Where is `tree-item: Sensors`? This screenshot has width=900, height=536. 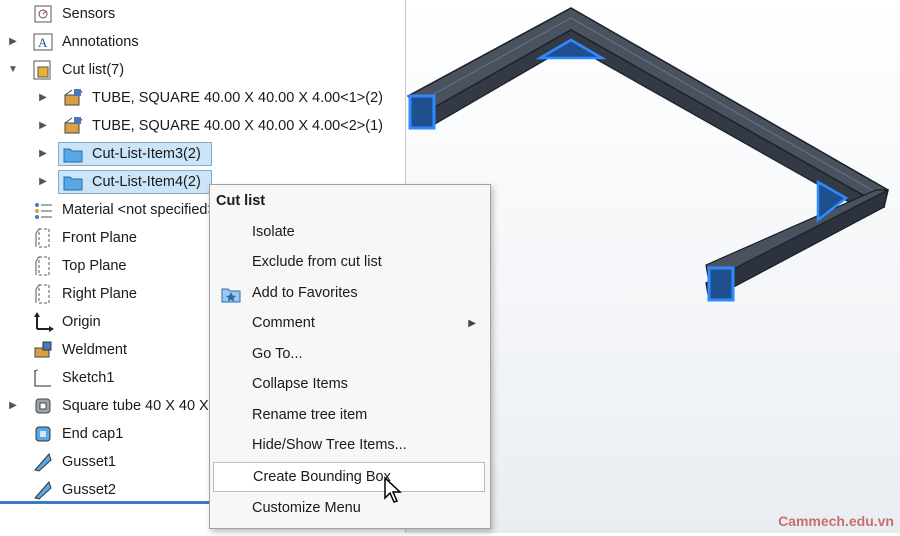
tree-item: Sensors is located at coordinates (200, 14).